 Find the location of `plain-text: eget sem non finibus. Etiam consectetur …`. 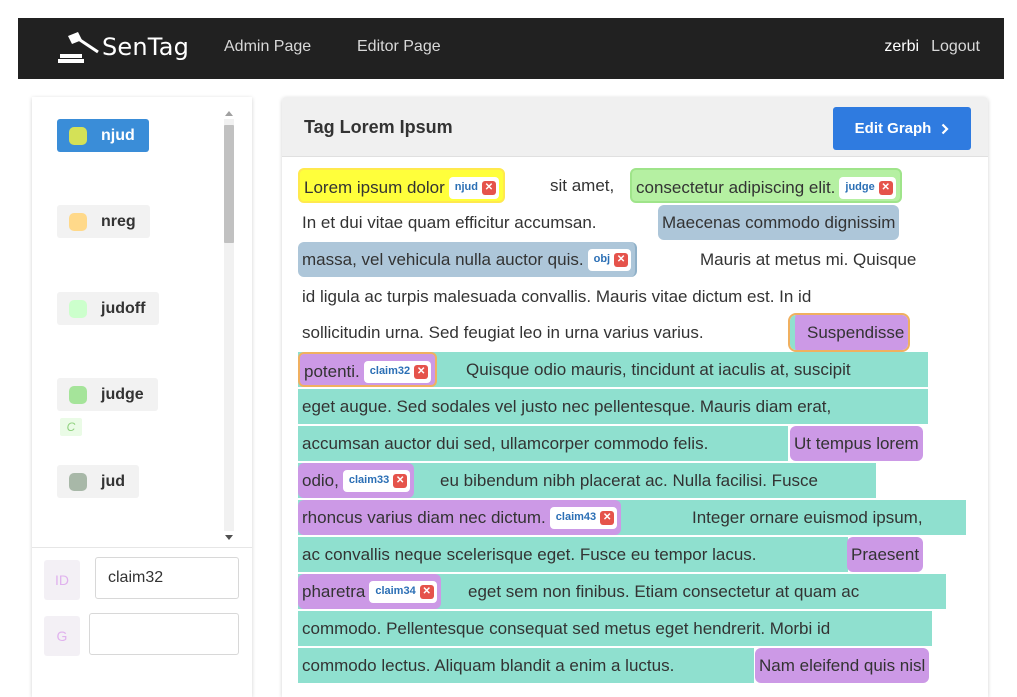

plain-text: eget sem non finibus. Etiam consectetur … is located at coordinates (664, 591).